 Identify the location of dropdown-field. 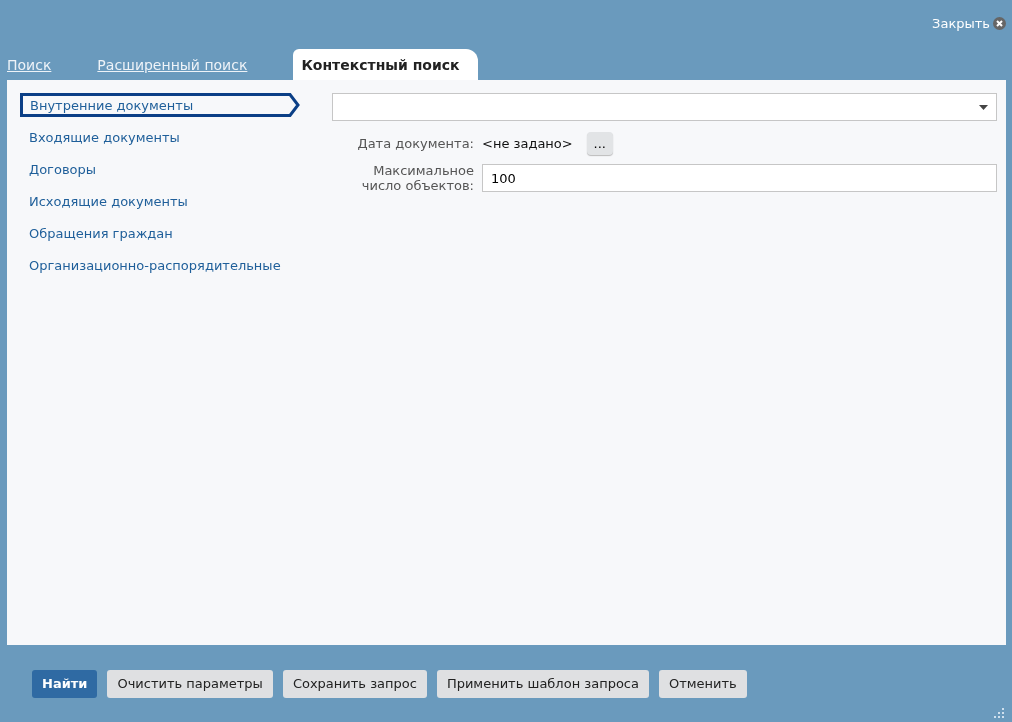
(664, 107).